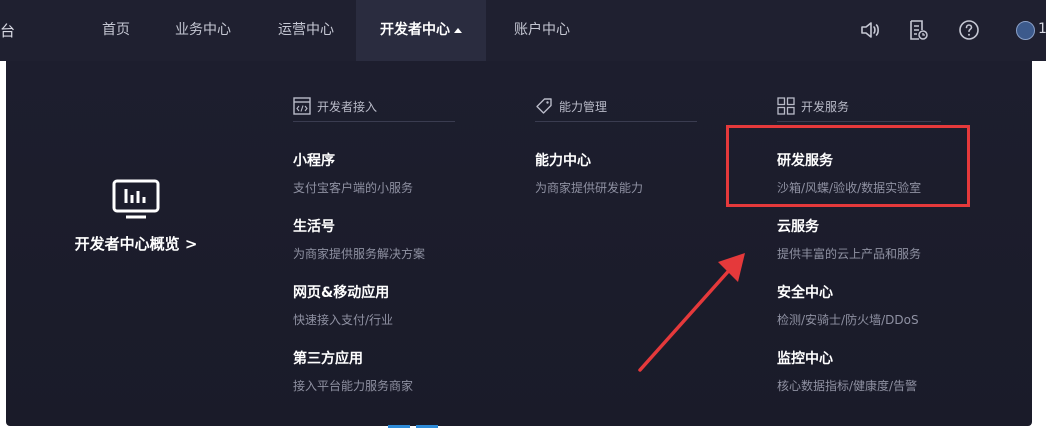 The width and height of the screenshot is (1046, 428). I want to click on annotation-arrow-icon, so click(691, 312).